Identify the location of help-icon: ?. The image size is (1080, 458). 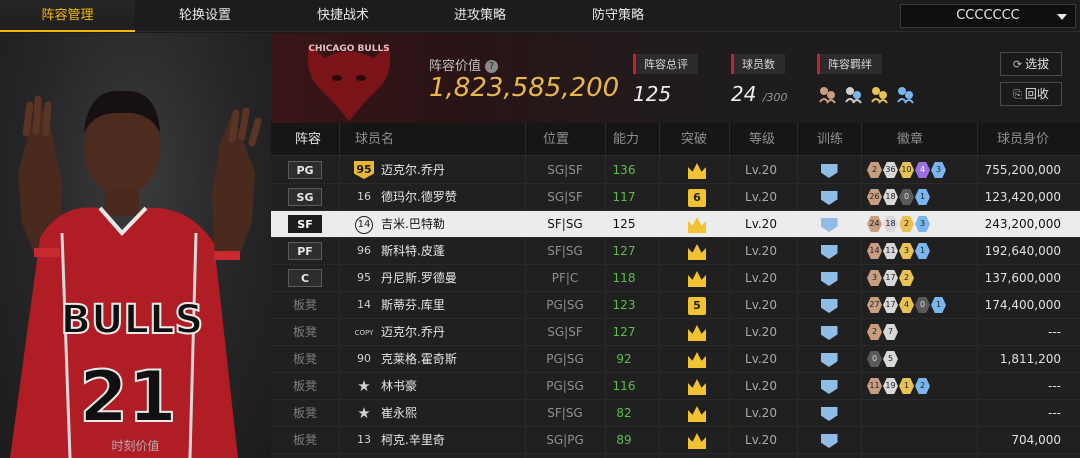
(492, 66).